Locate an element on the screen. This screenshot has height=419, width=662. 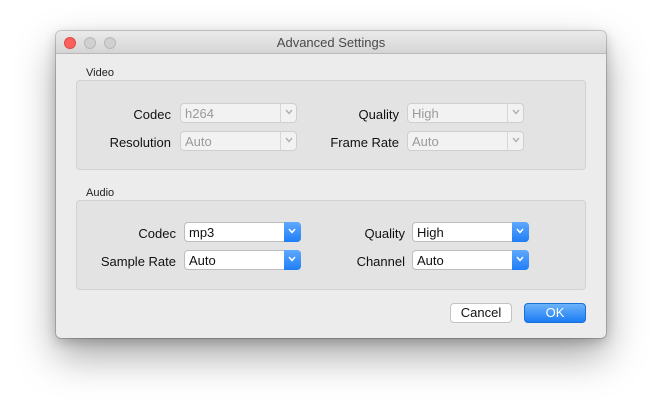
title-bar: Advanced Settings is located at coordinates (331, 42).